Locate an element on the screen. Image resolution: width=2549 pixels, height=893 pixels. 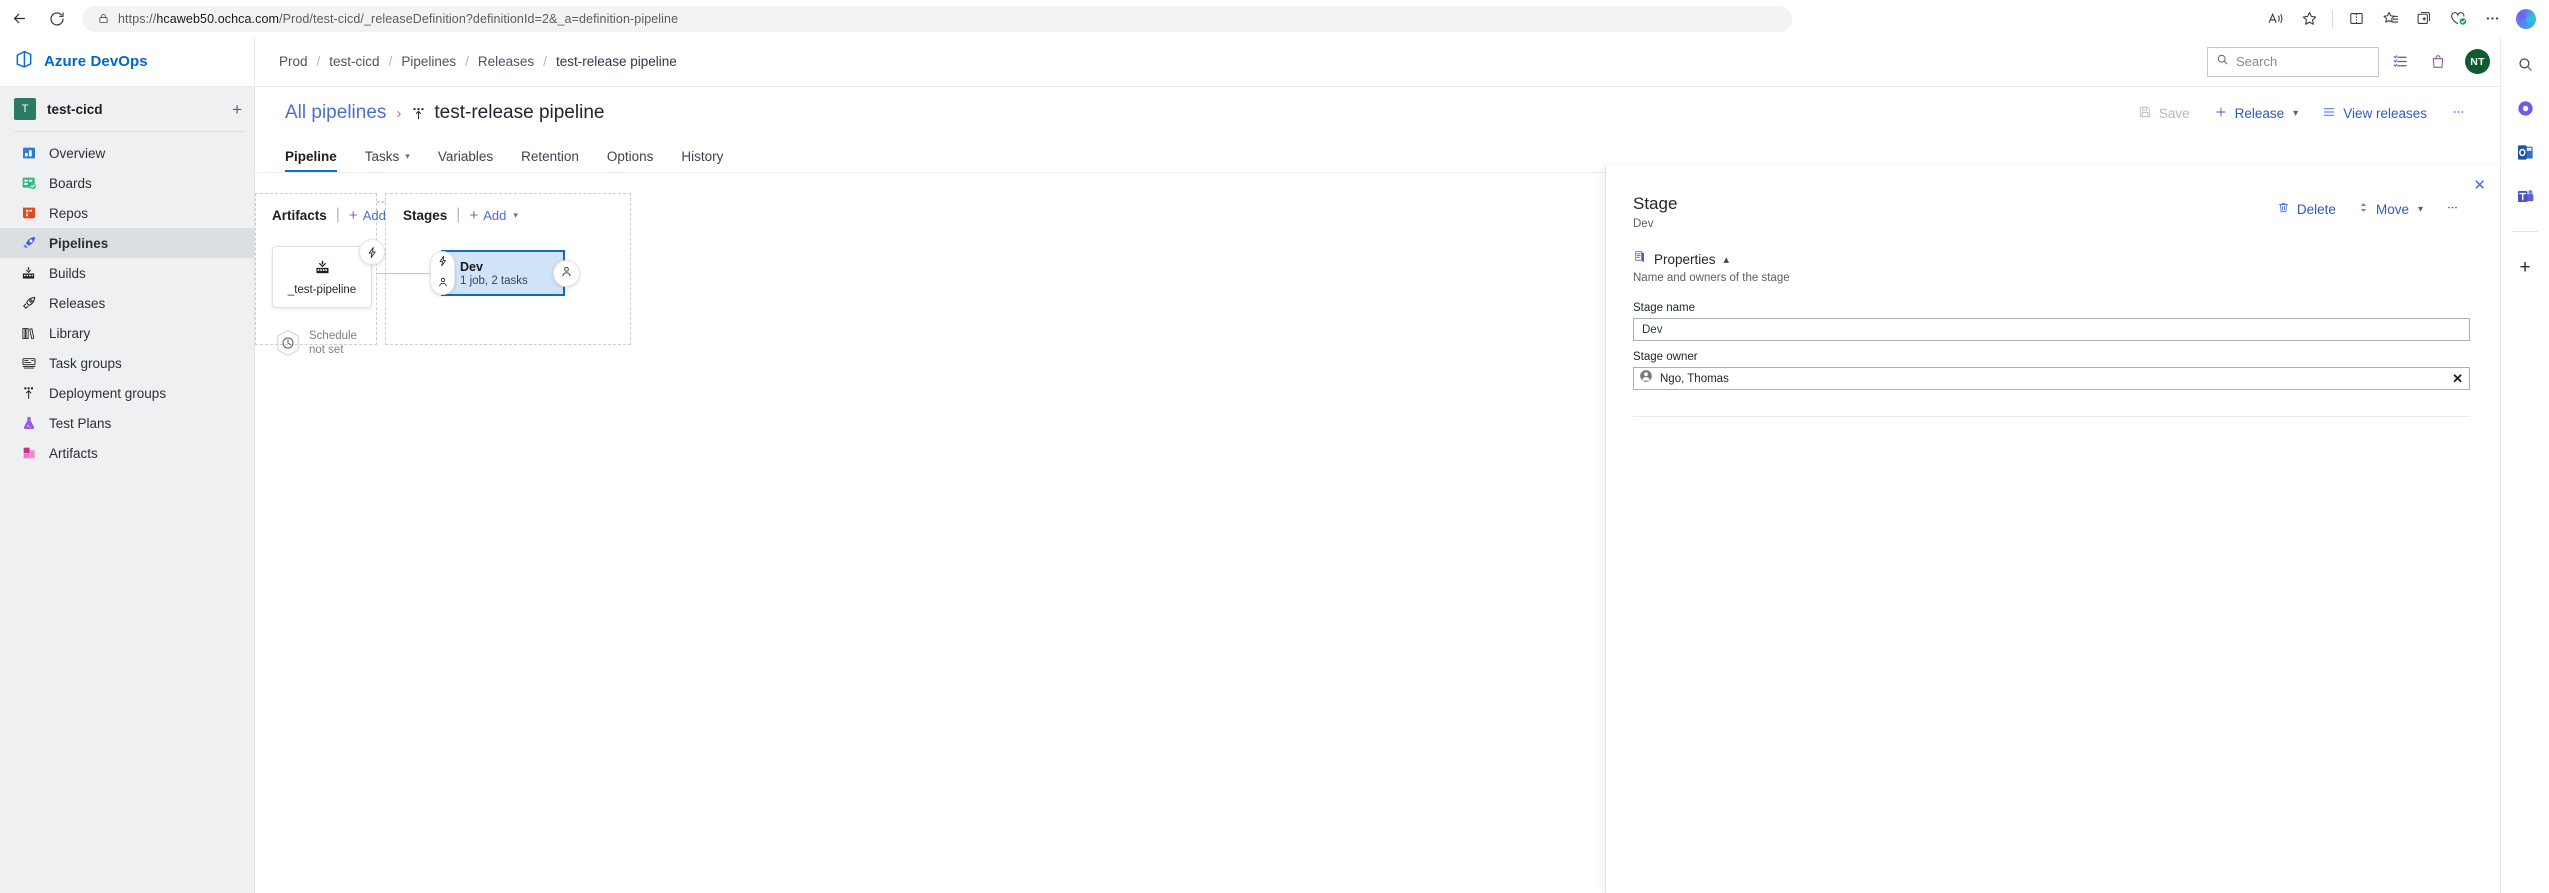
rail-add-icon: + is located at coordinates (2525, 267).